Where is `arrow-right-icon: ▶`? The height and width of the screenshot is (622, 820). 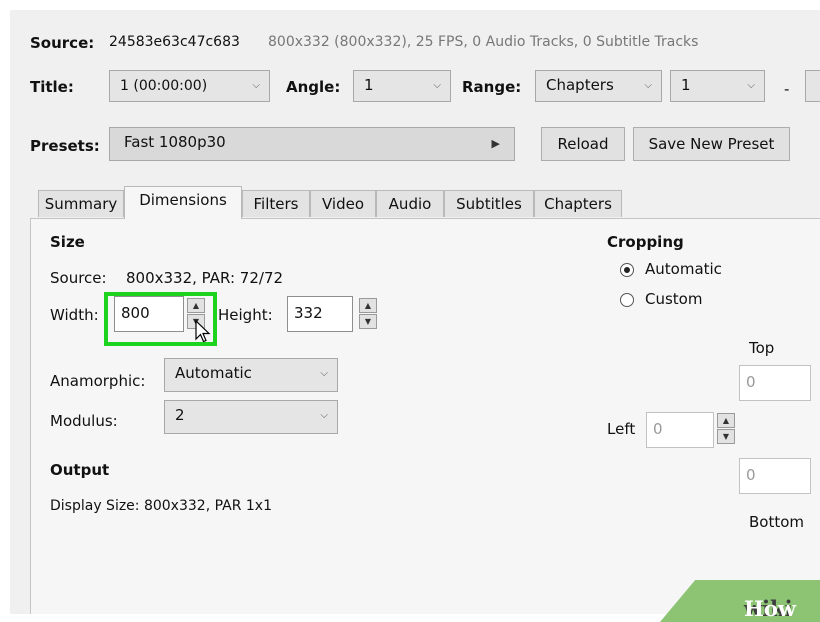 arrow-right-icon: ▶ is located at coordinates (495, 143).